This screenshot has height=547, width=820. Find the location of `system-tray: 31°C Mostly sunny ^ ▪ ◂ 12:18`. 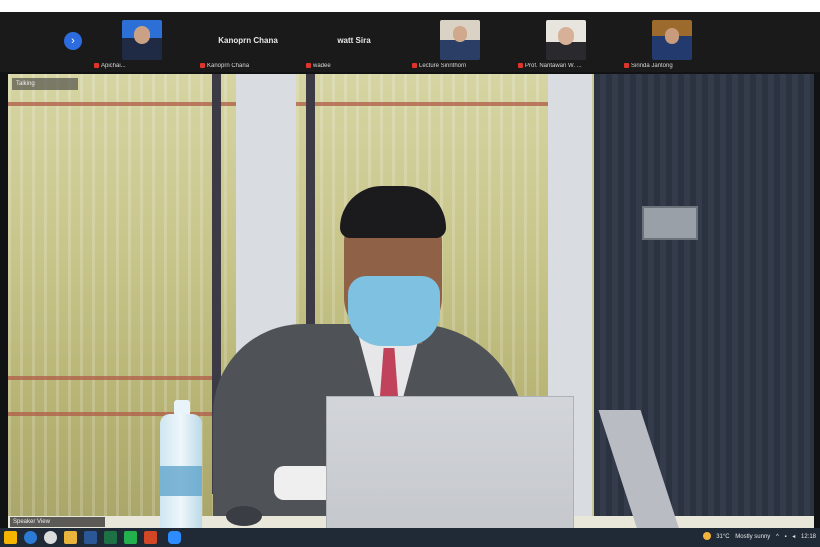

system-tray: 31°C Mostly sunny ^ ▪ ◂ 12:18 is located at coordinates (757, 537).